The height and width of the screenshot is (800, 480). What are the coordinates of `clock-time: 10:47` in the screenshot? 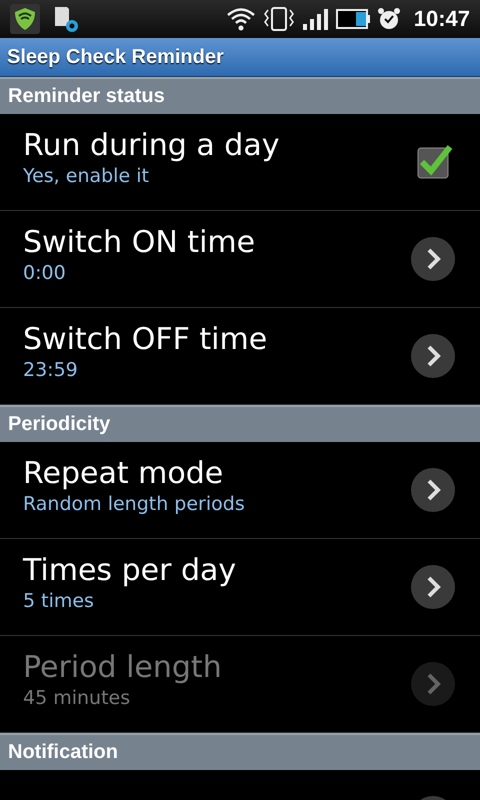 It's located at (442, 19).